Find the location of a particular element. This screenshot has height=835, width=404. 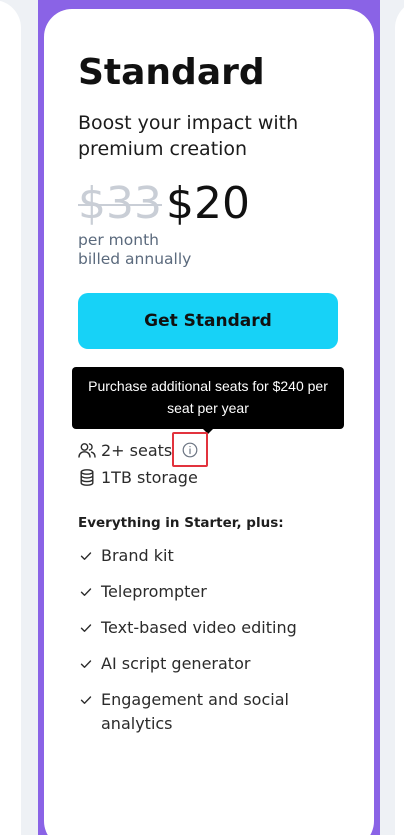

plan-tagline: Boost your impact with premium creation is located at coordinates (188, 136).